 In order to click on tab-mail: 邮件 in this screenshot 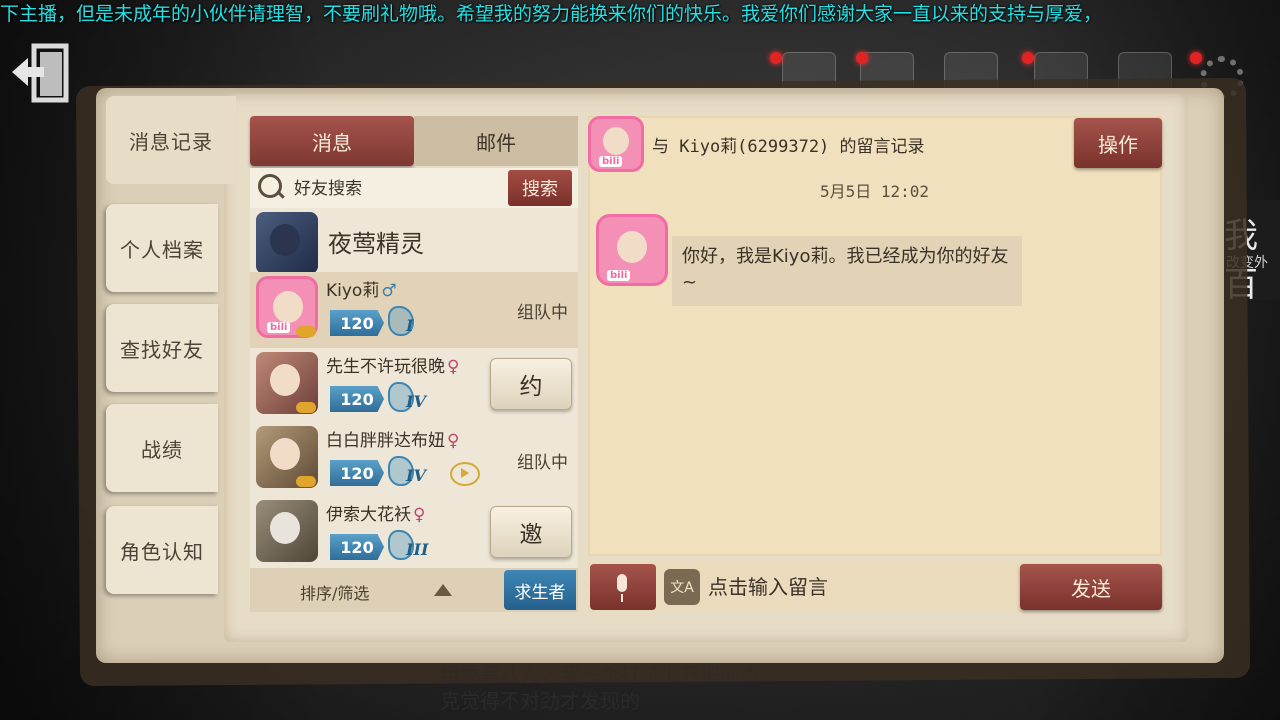, I will do `click(496, 141)`.